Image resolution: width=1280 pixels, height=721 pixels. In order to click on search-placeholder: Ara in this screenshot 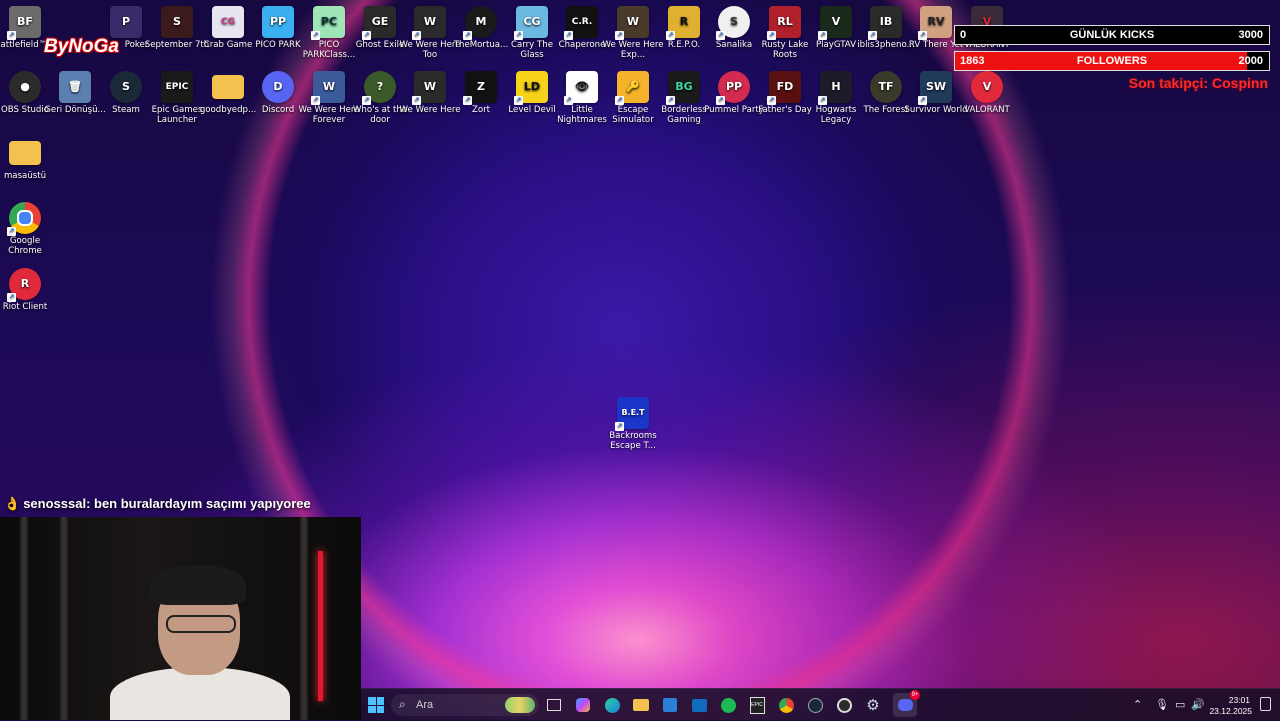, I will do `click(425, 705)`.